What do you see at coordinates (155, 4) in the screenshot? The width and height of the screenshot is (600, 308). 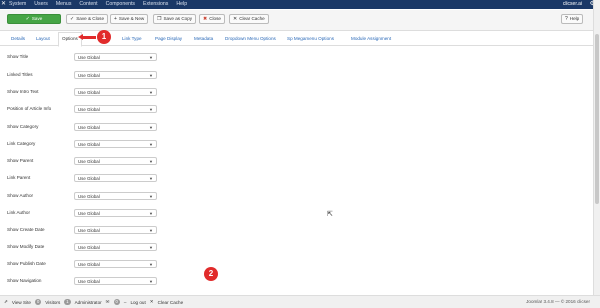 I see `menu-extensions: Extensions` at bounding box center [155, 4].